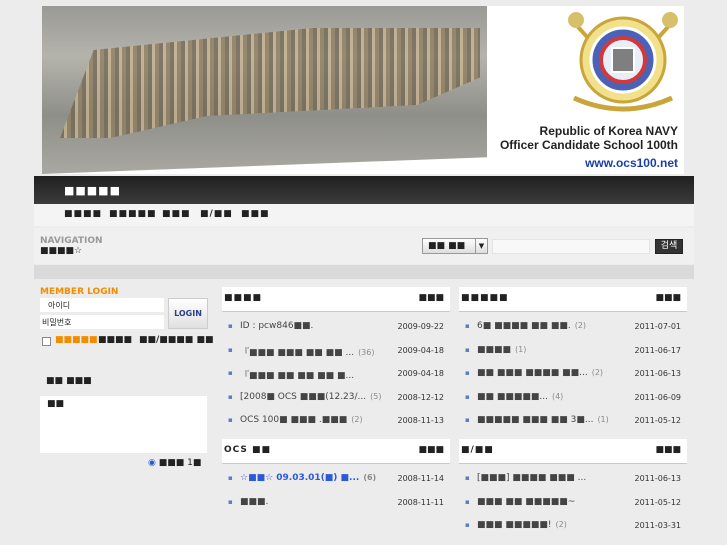 The width and height of the screenshot is (727, 545). I want to click on post-title-wrap: ■■■ ■■ ■■■■■~, so click(528, 502).